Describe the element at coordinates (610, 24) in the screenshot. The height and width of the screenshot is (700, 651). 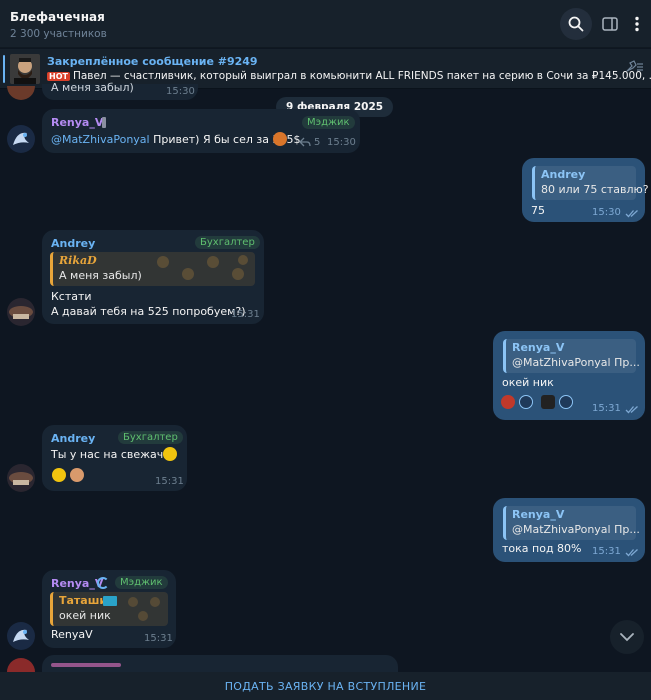
I see `sidebar-panel-icon` at that location.